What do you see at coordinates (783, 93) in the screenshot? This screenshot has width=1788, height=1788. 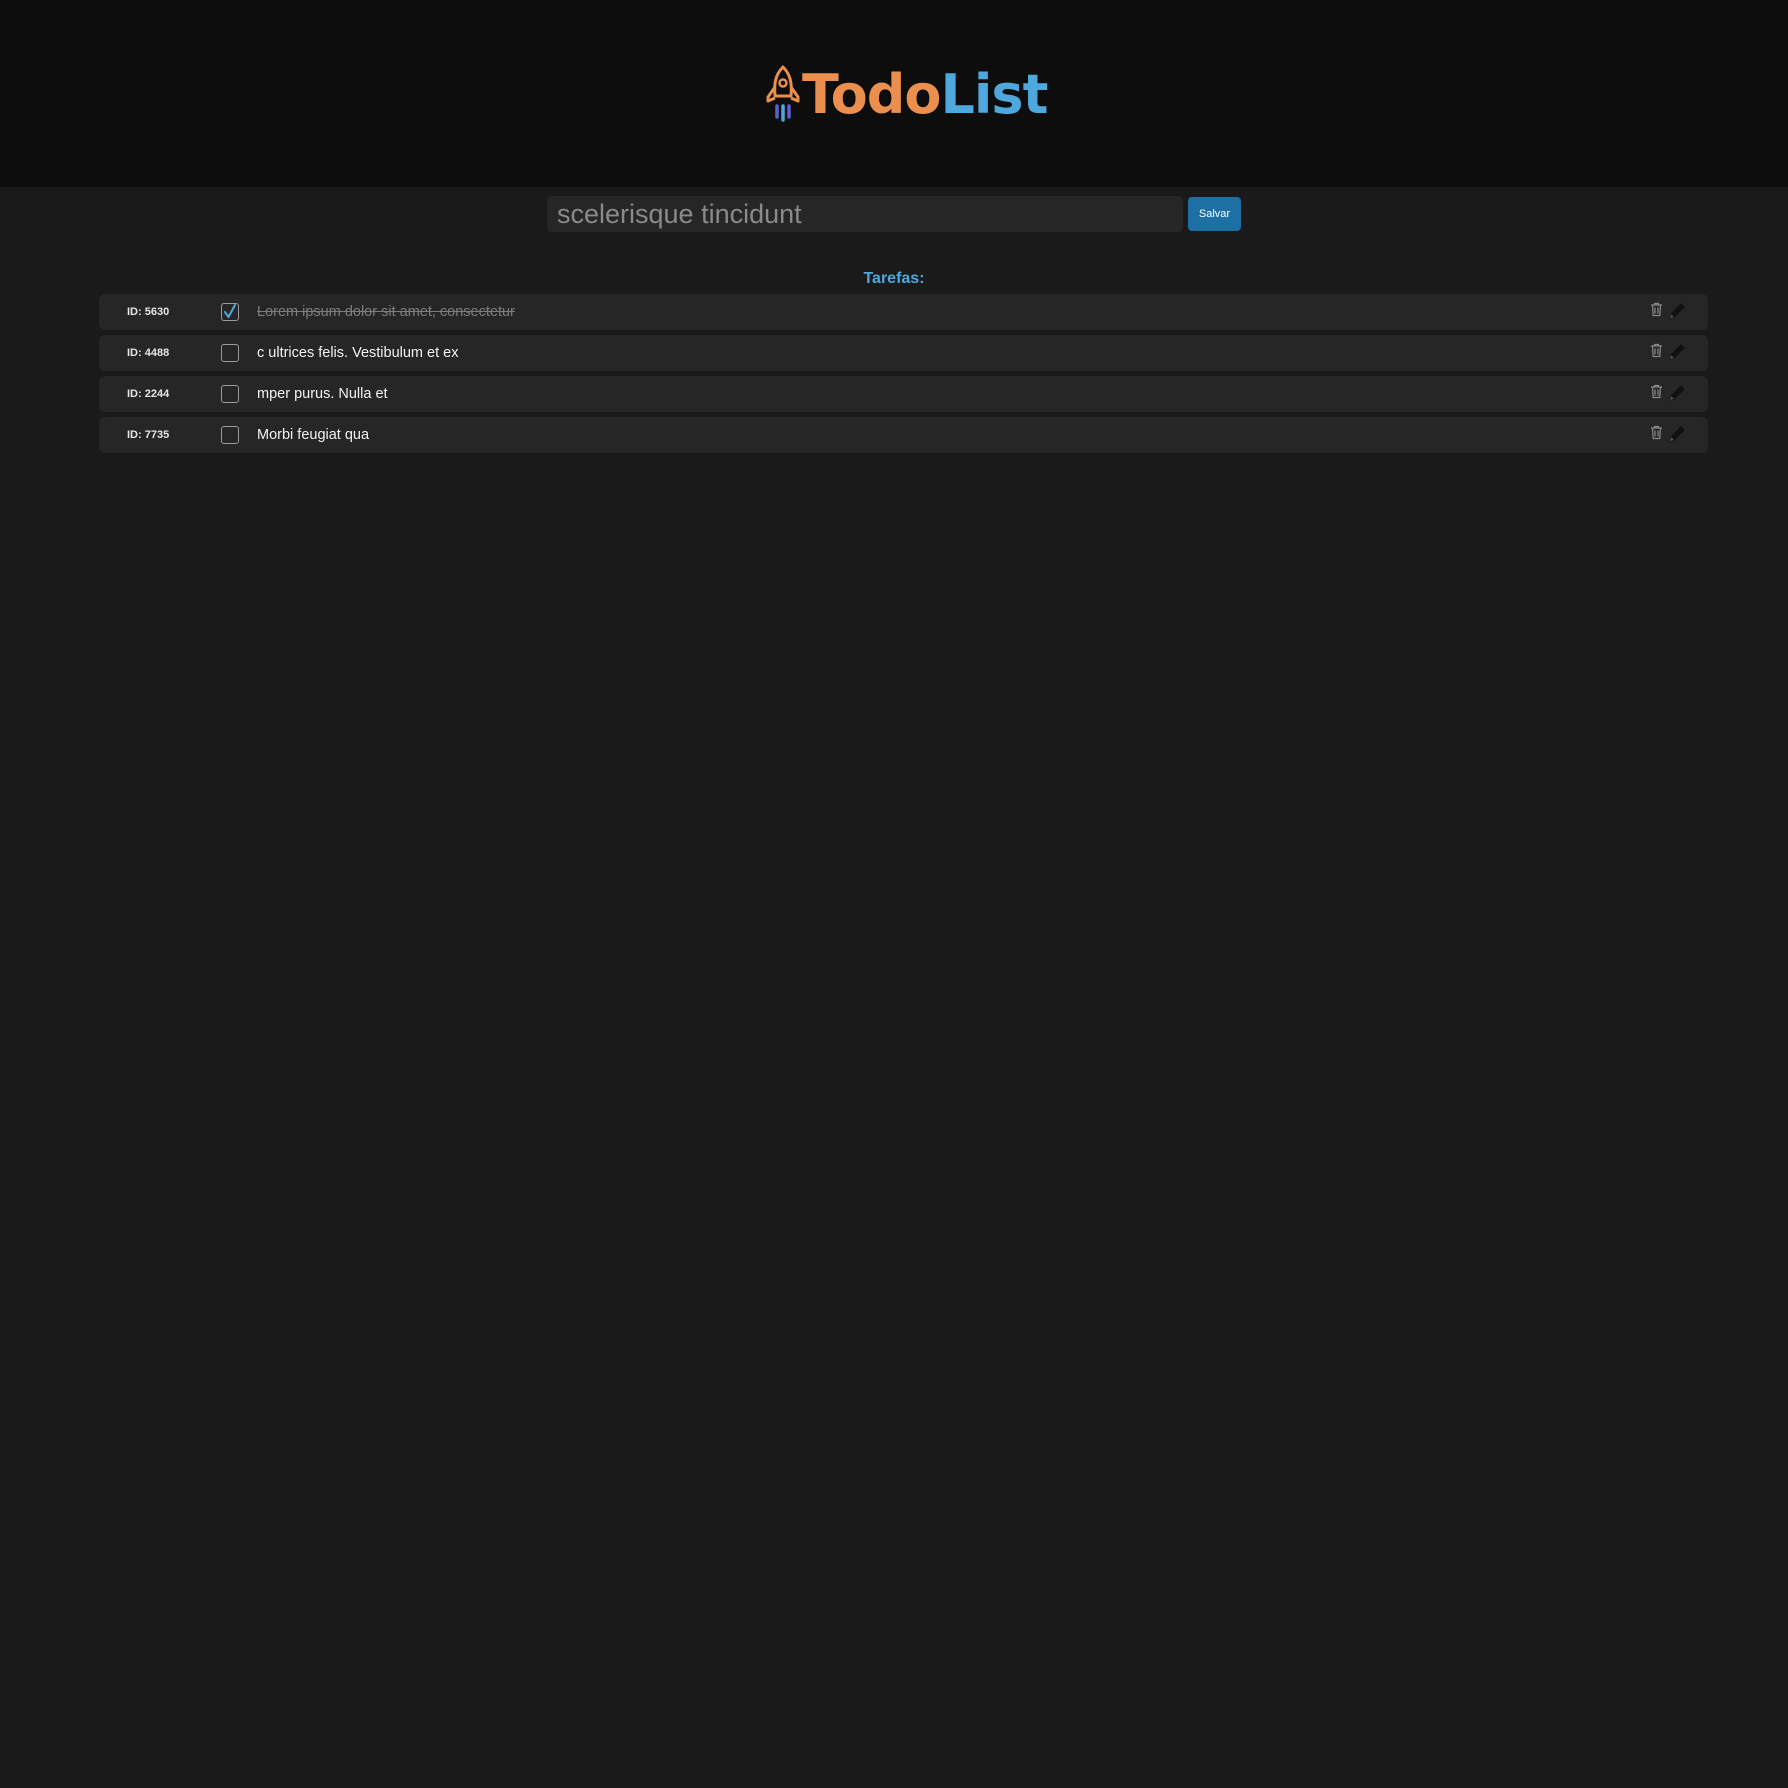 I see `rocket-icon` at bounding box center [783, 93].